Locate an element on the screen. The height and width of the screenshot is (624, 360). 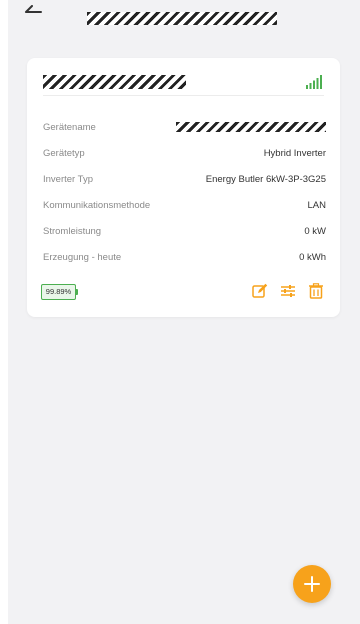
detail-label: Stromleistung is located at coordinates (72, 231).